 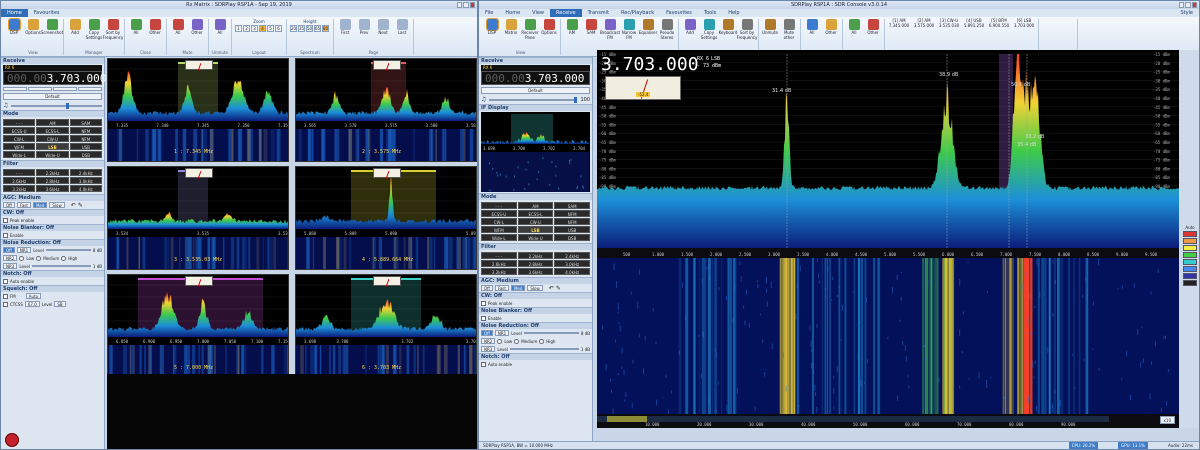 I want to click on mode-dsb-button: DSB, so click(x=572, y=237).